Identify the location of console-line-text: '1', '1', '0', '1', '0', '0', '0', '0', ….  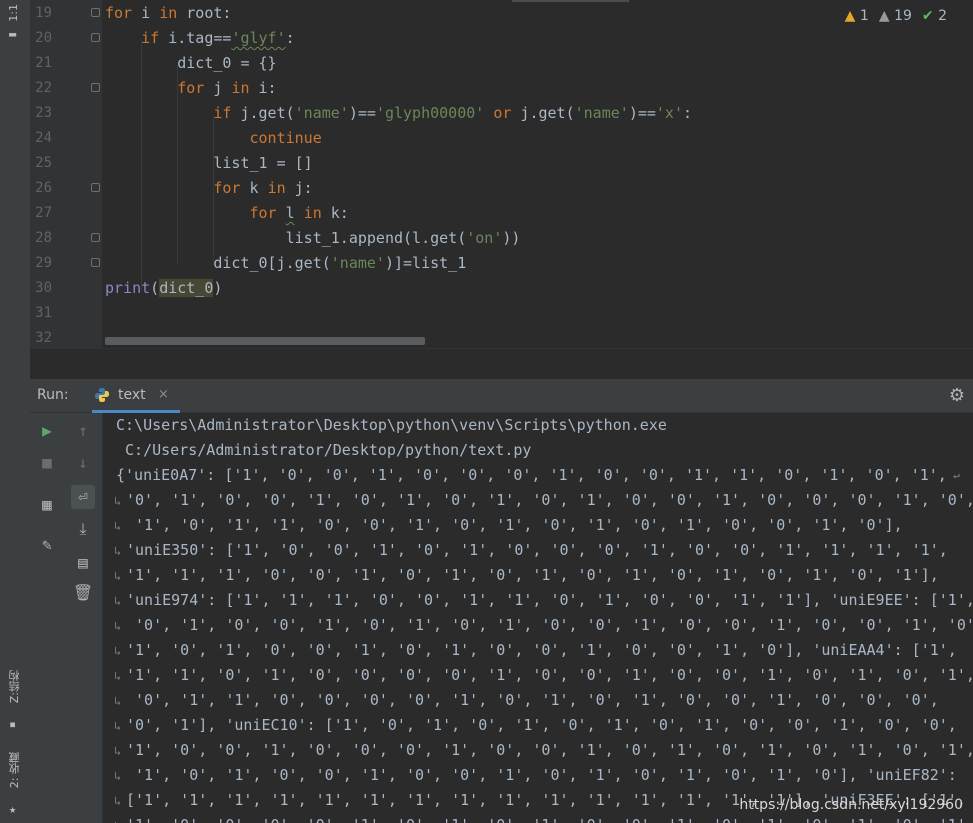
(549, 675).